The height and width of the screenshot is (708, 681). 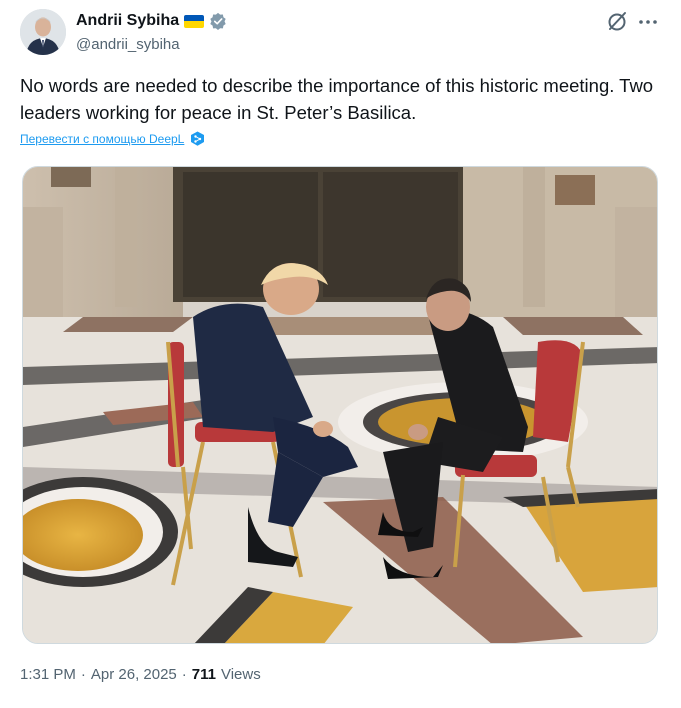 I want to click on views-count: 711, so click(x=203, y=674).